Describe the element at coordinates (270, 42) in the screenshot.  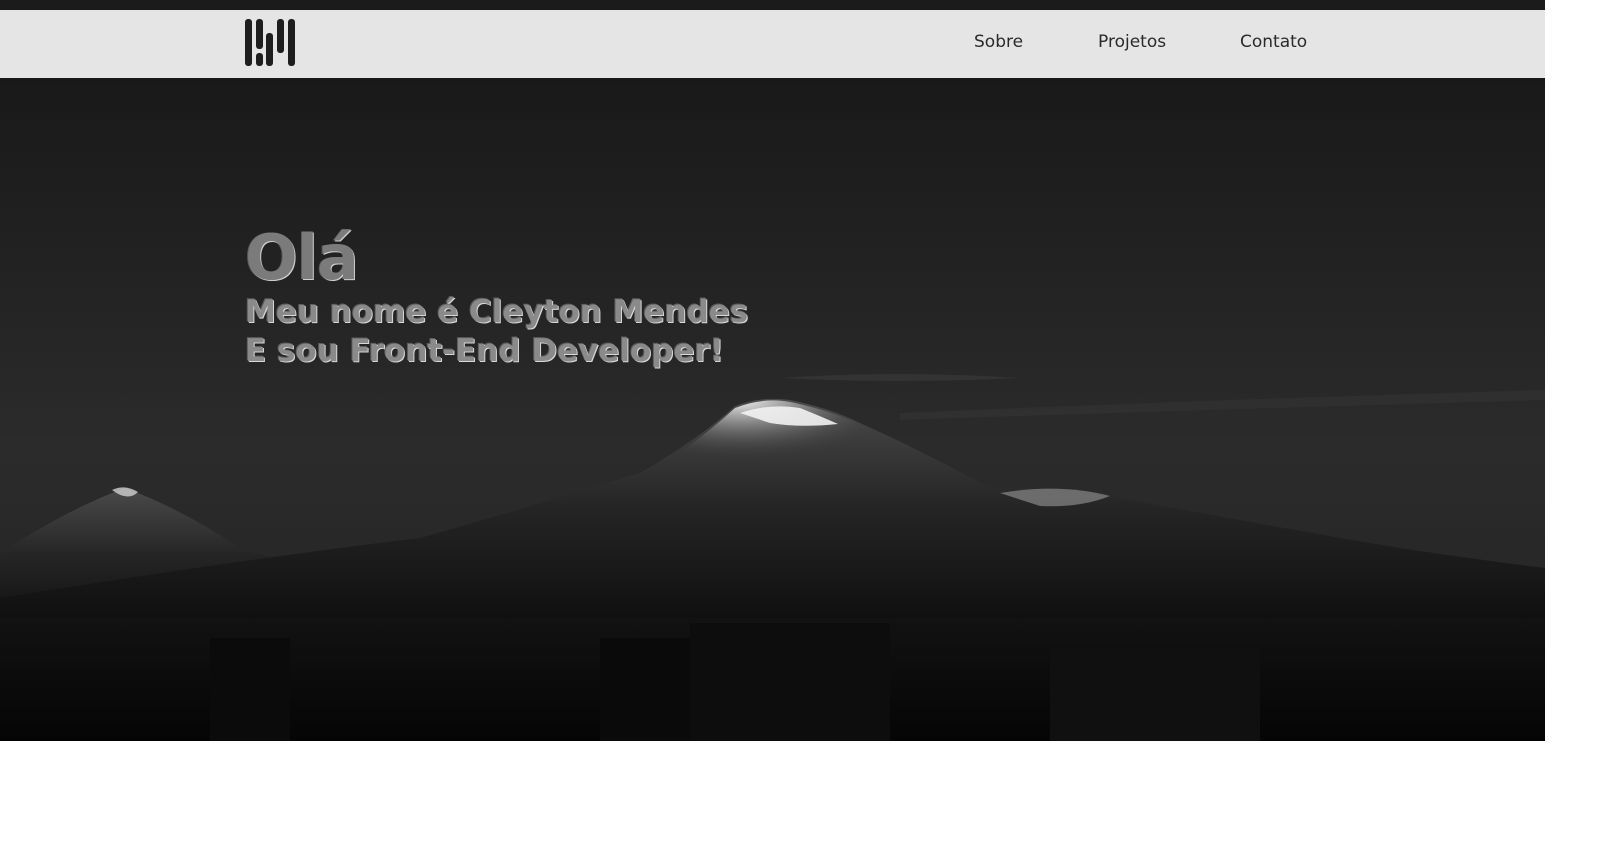
I see `brand-logo-icon` at that location.